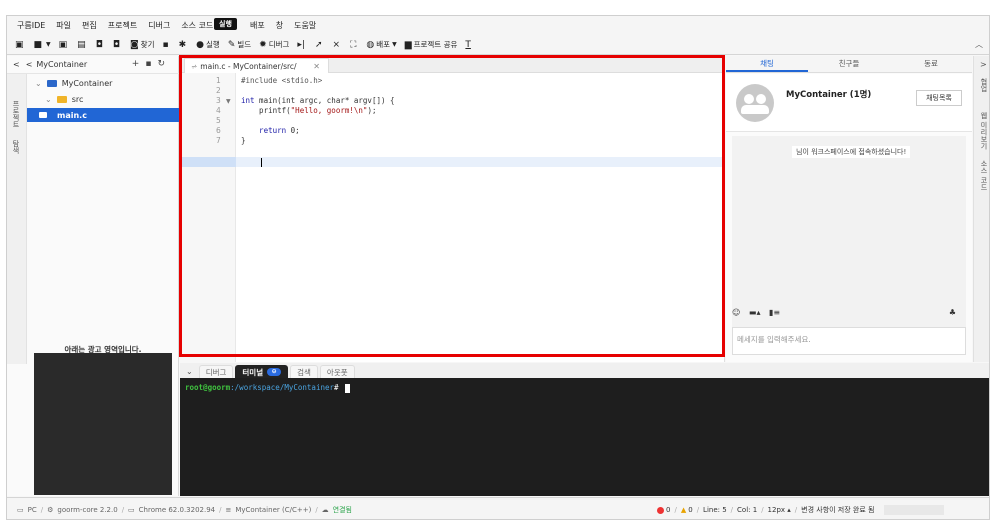 The width and height of the screenshot is (1000, 525). I want to click on status-container: MyContainer (C/C++), so click(273, 509).